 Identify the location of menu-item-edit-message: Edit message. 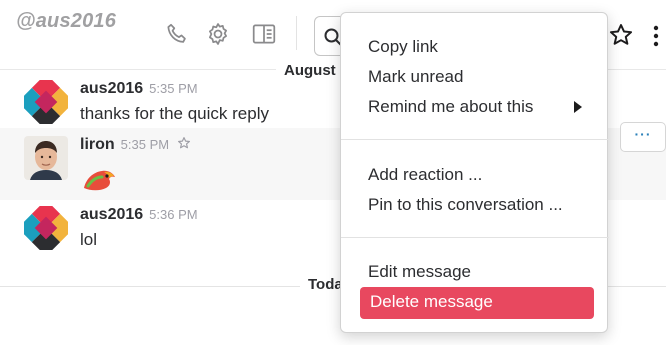
(419, 272).